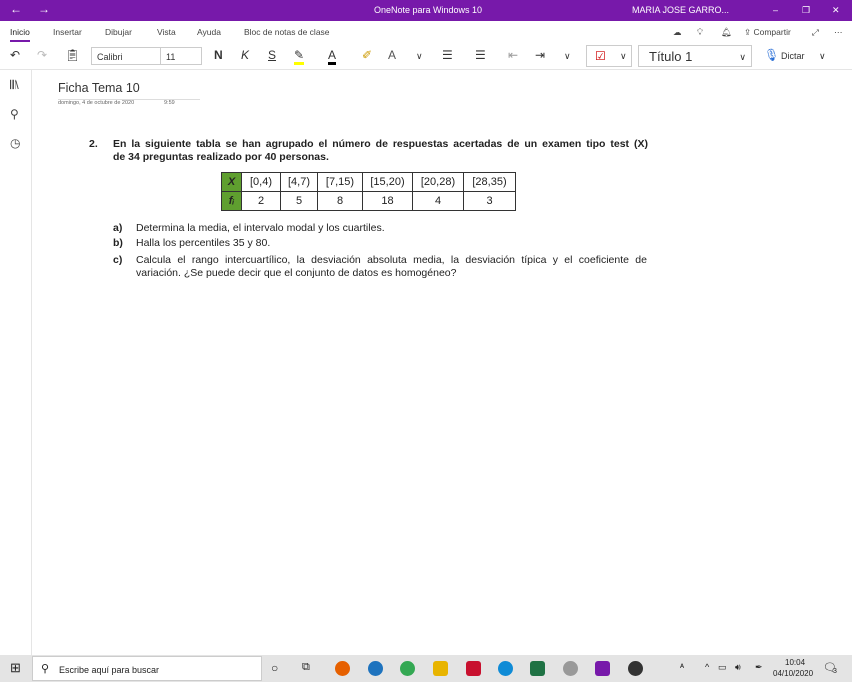 This screenshot has width=852, height=682. Describe the element at coordinates (375, 668) in the screenshot. I see `internet-explorer-icon` at that location.